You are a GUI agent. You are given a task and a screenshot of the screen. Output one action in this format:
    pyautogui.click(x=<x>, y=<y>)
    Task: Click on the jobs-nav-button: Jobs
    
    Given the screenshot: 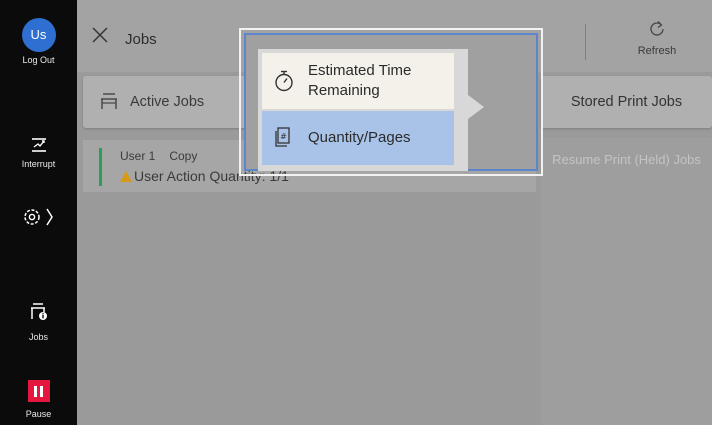 What is the action you would take?
    pyautogui.click(x=38, y=321)
    